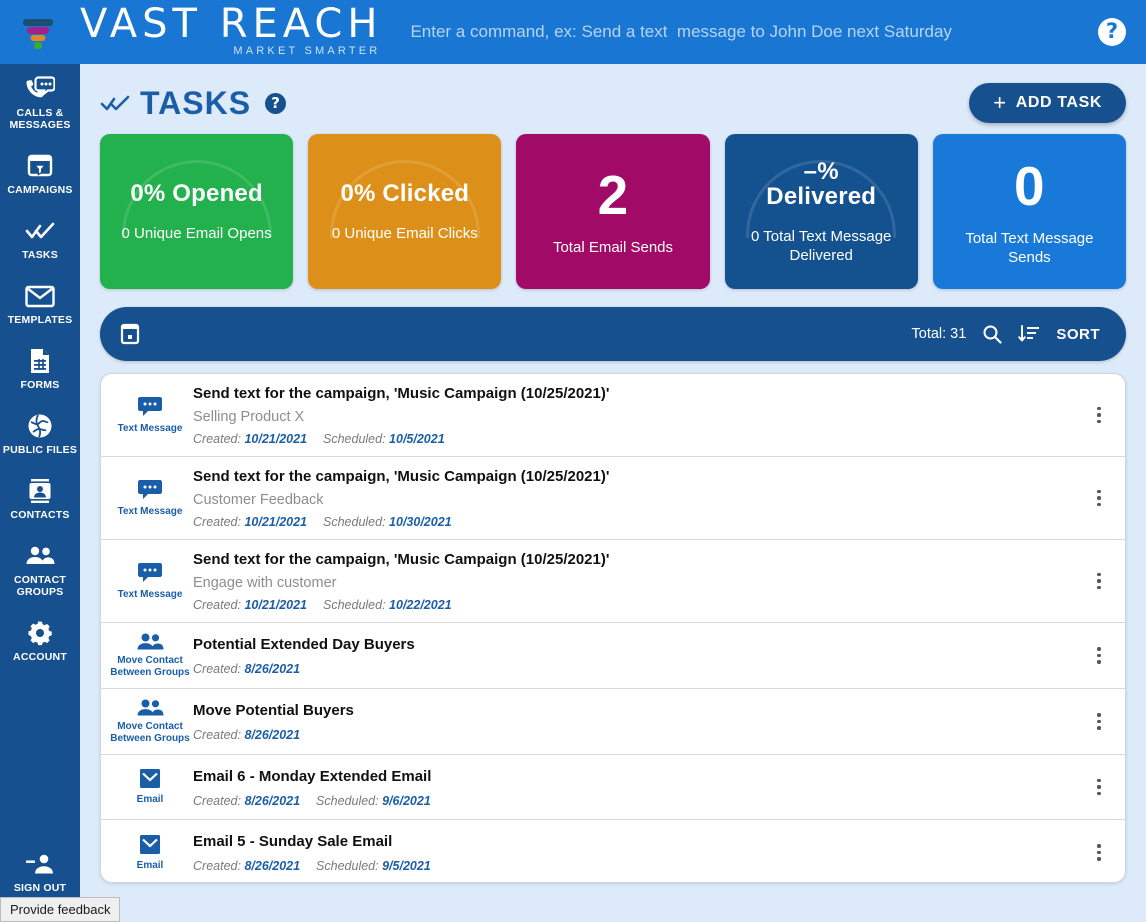 This screenshot has height=922, width=1146. Describe the element at coordinates (40, 190) in the screenshot. I see `sidebar-item-label: CAMPAIGNS` at that location.